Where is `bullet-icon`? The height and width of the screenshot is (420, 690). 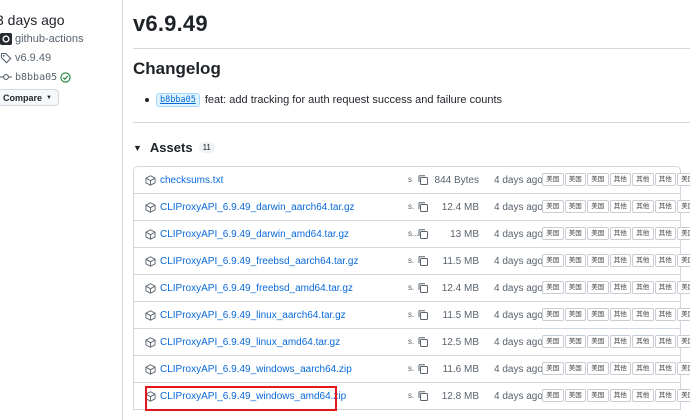
bullet-icon is located at coordinates (147, 100).